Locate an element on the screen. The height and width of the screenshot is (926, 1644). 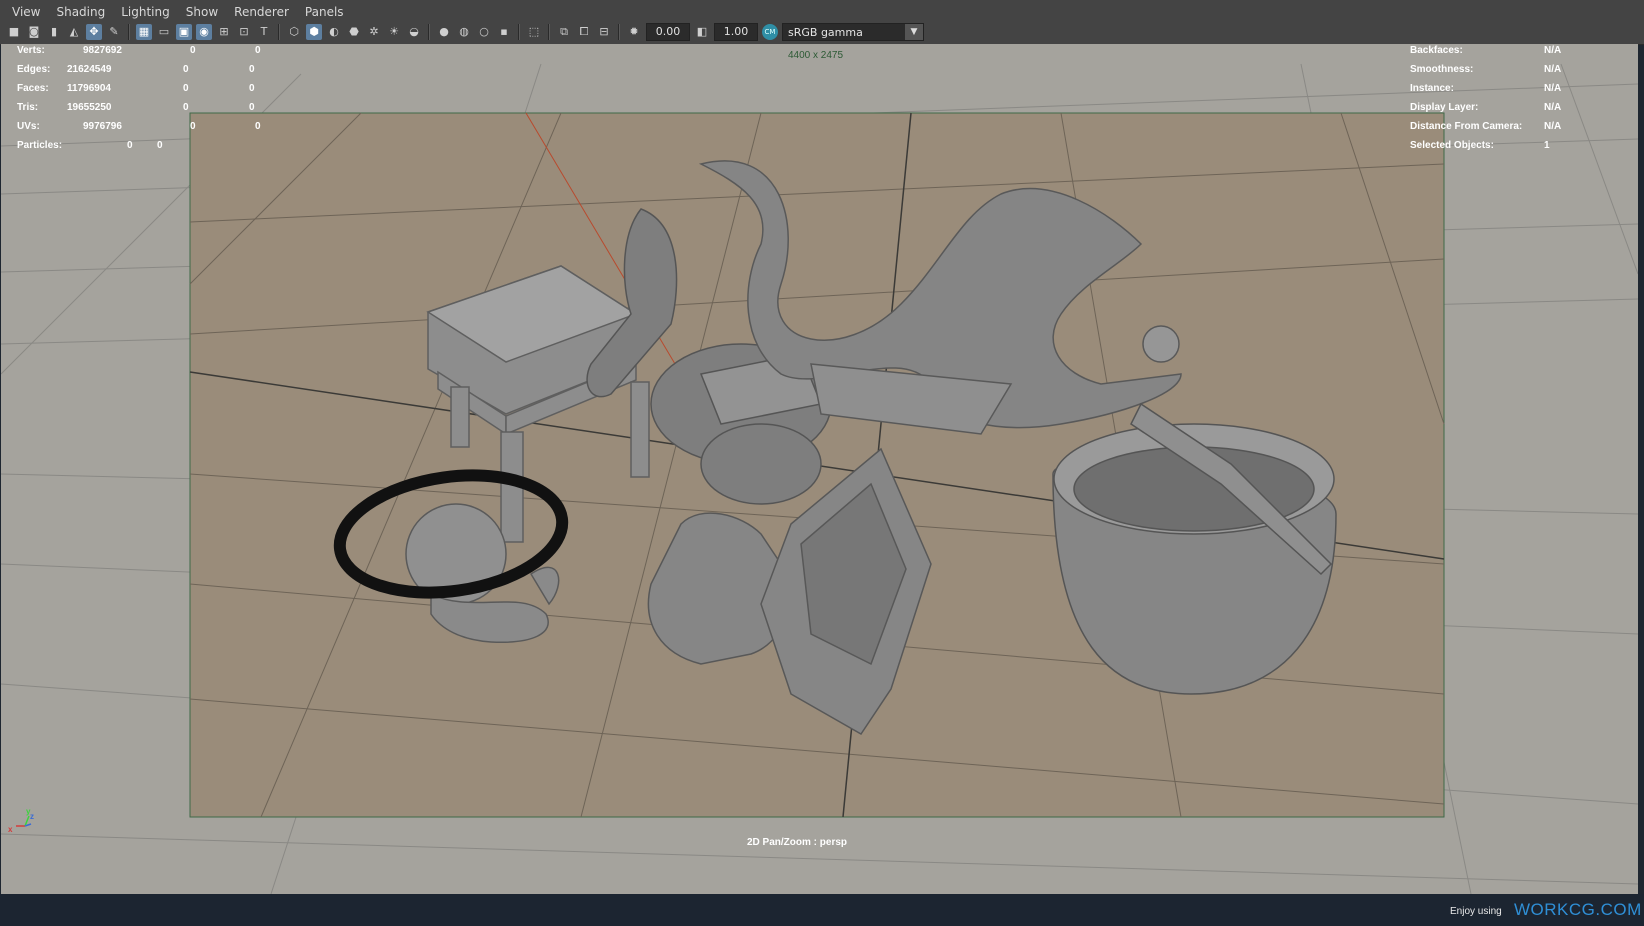
axis-x-label: x is located at coordinates (10, 829).